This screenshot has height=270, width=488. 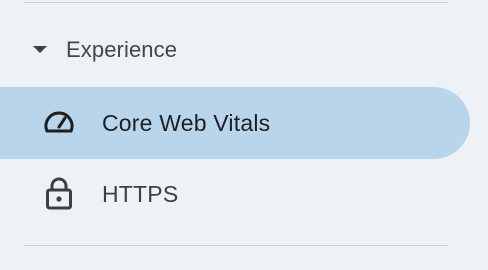 What do you see at coordinates (244, 50) in the screenshot?
I see `section-header-experience: Experience` at bounding box center [244, 50].